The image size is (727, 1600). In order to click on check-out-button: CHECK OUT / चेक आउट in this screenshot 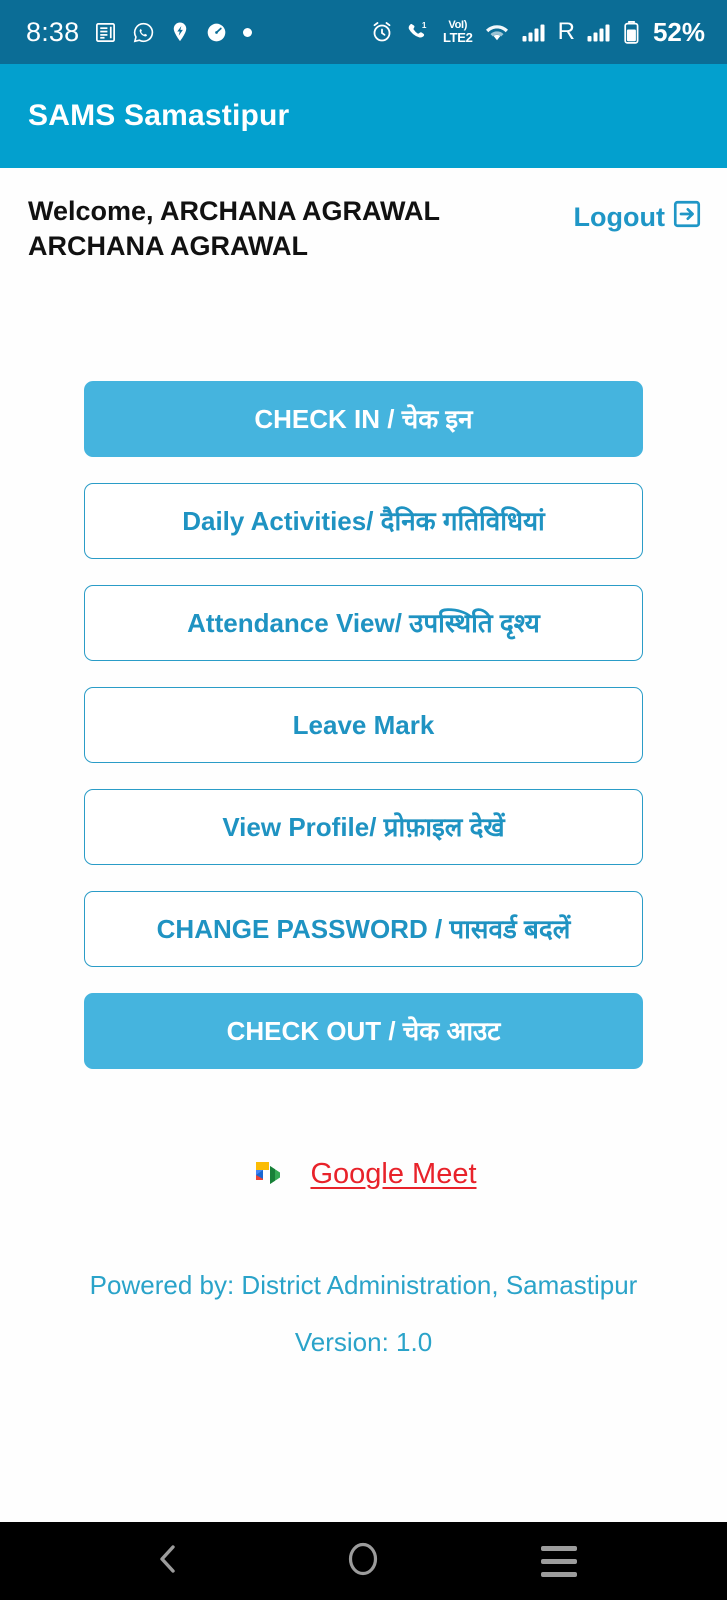, I will do `click(363, 1031)`.